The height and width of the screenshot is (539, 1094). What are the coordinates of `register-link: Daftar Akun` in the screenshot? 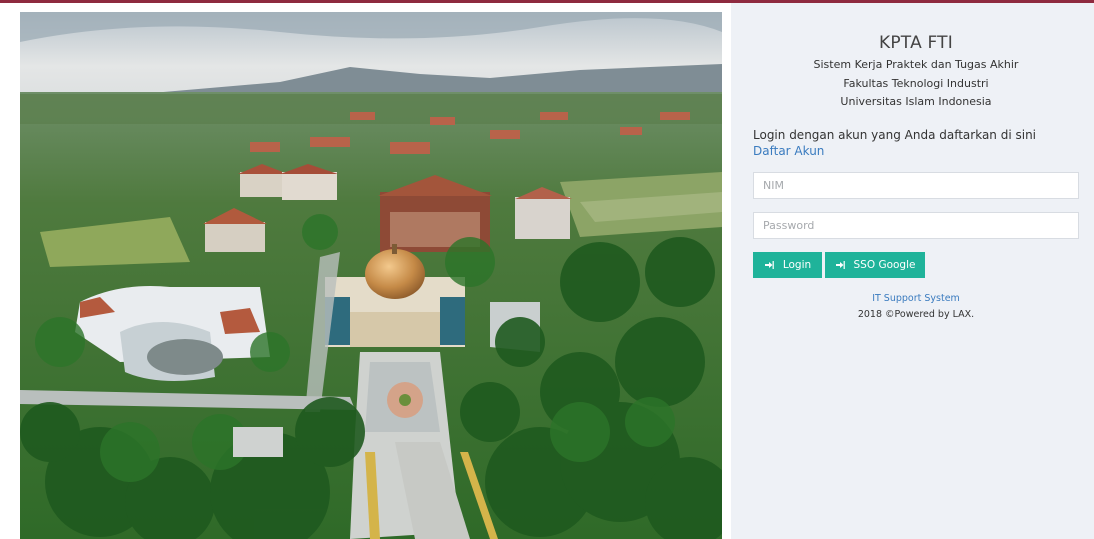 It's located at (788, 151).